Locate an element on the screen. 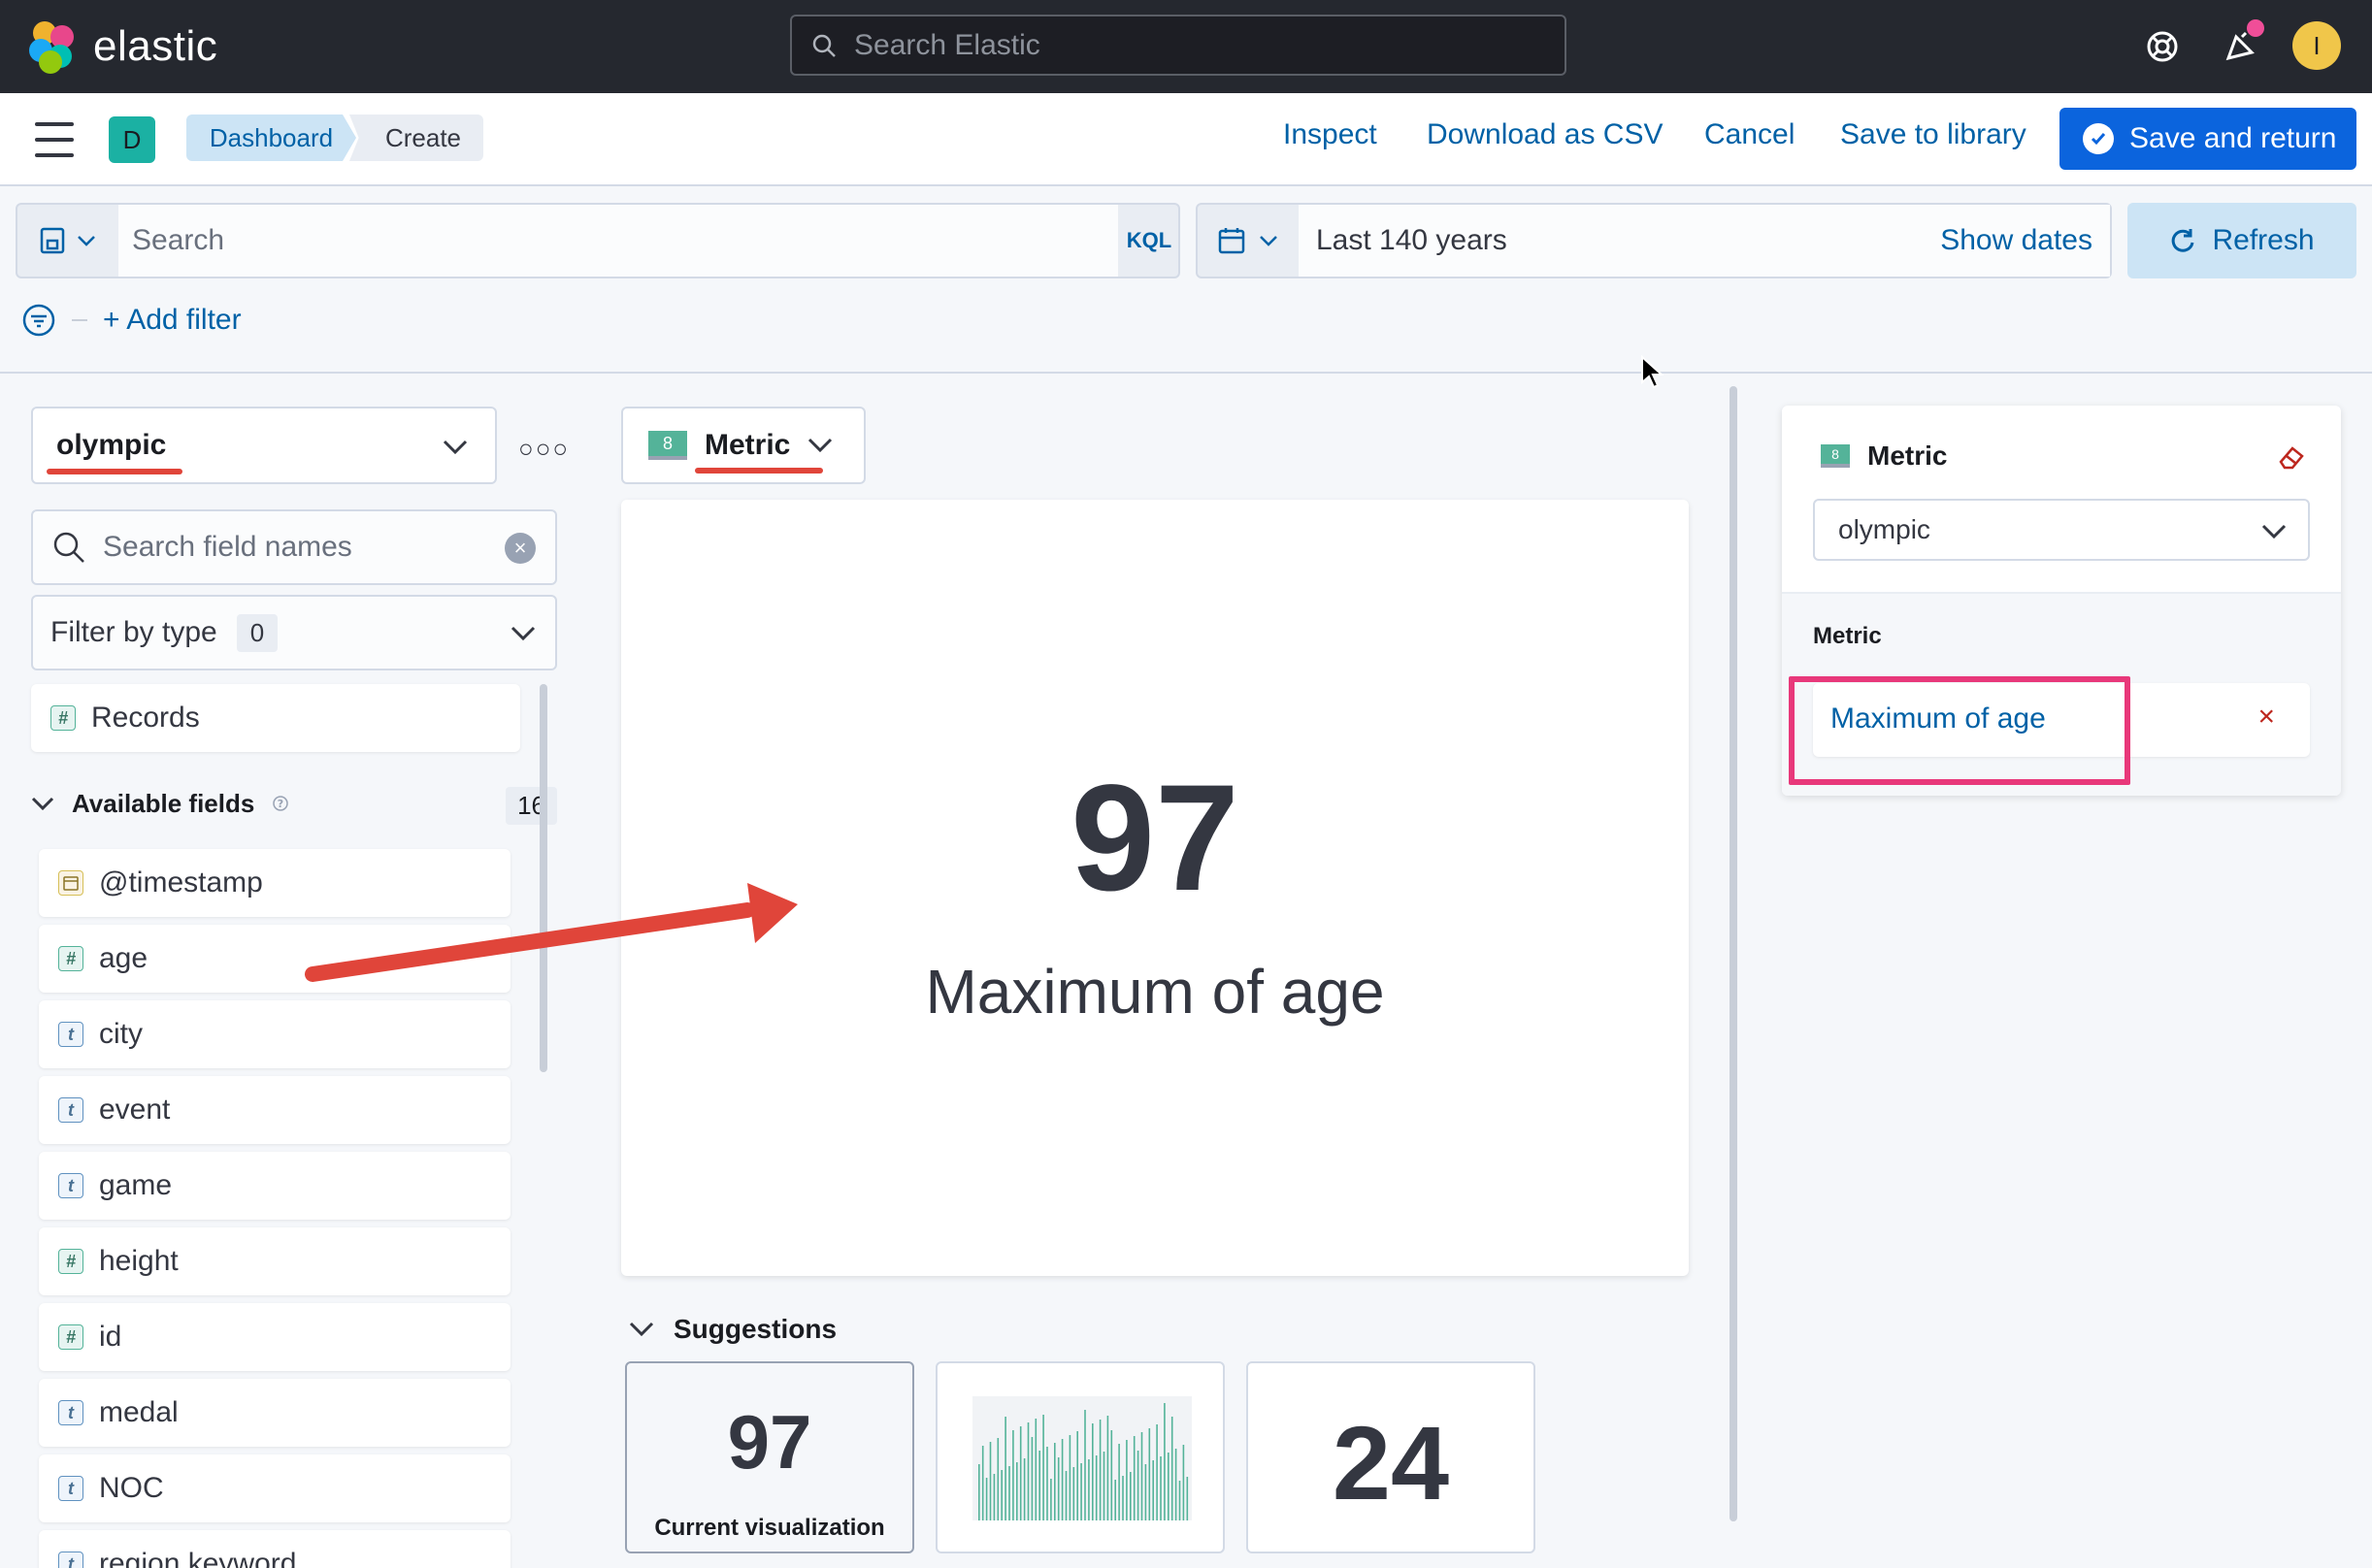  config-panel-header: 8 Metric is located at coordinates (1884, 456).